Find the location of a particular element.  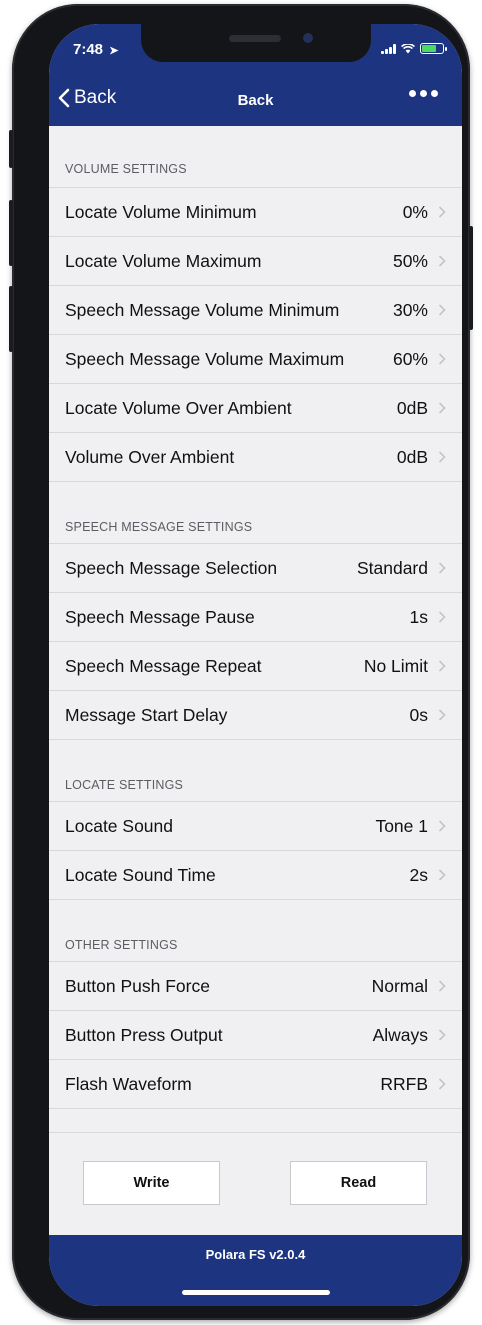

setting-row-locate-volume-maximum: Locate Volume Maximum 50% is located at coordinates (255, 261).